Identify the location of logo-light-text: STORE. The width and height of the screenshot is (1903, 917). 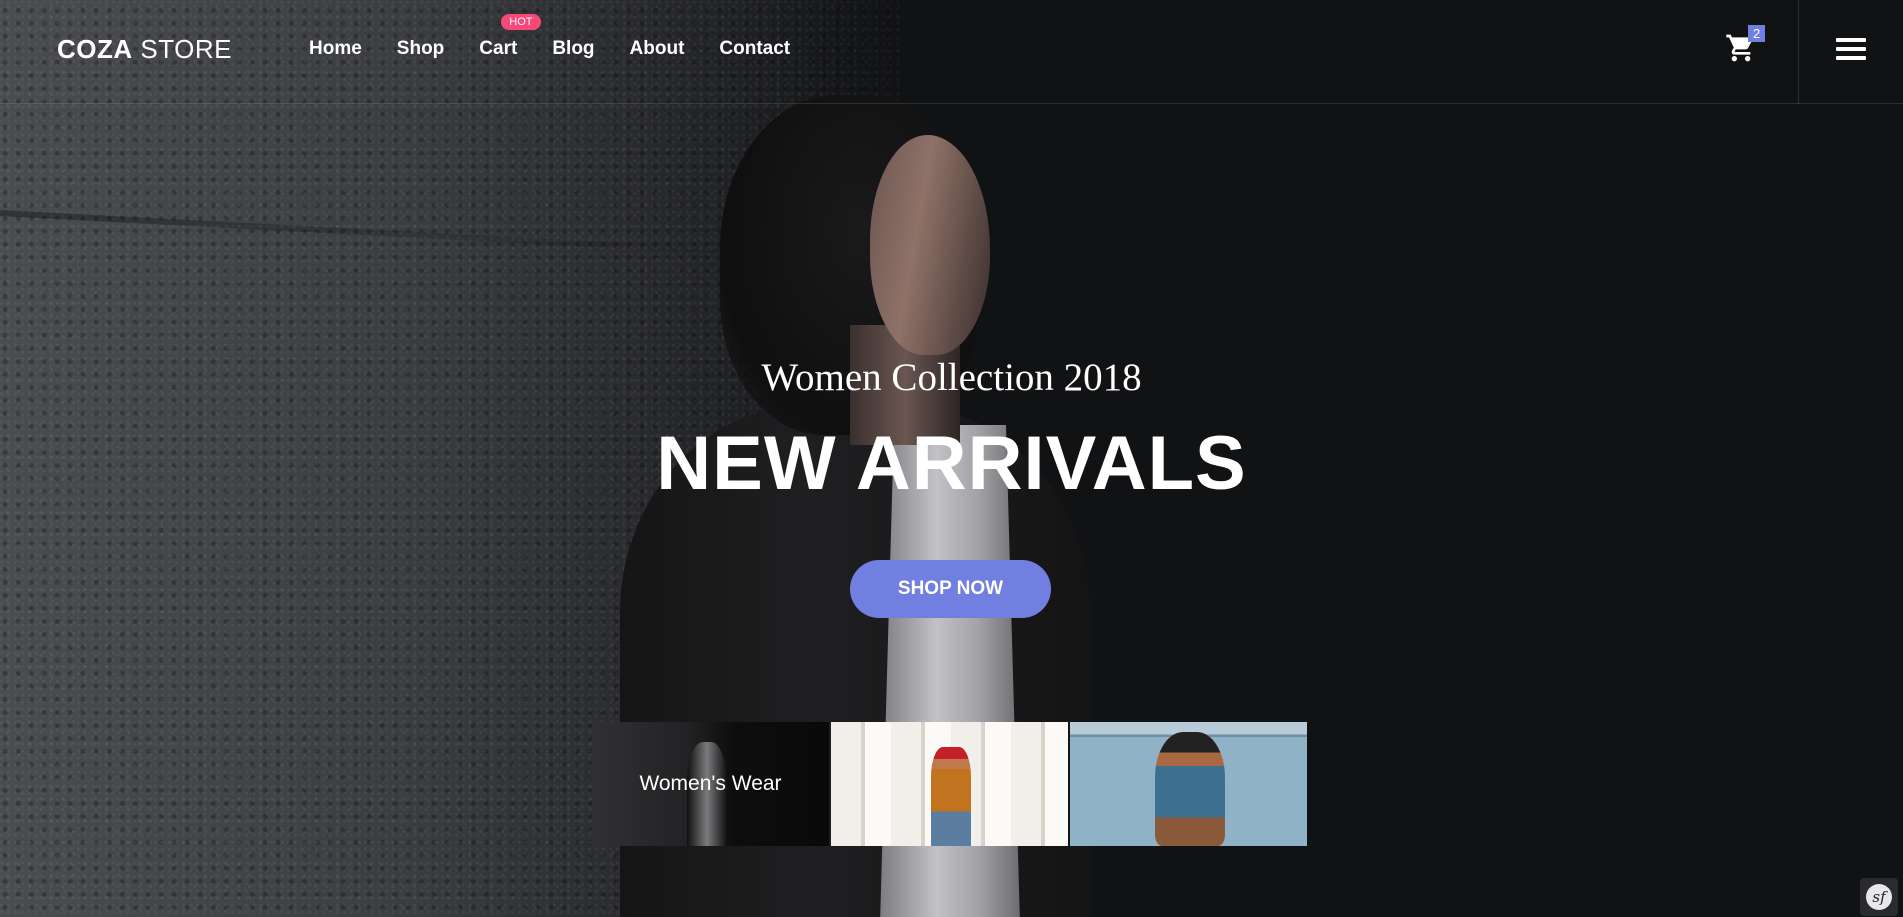
(182, 49).